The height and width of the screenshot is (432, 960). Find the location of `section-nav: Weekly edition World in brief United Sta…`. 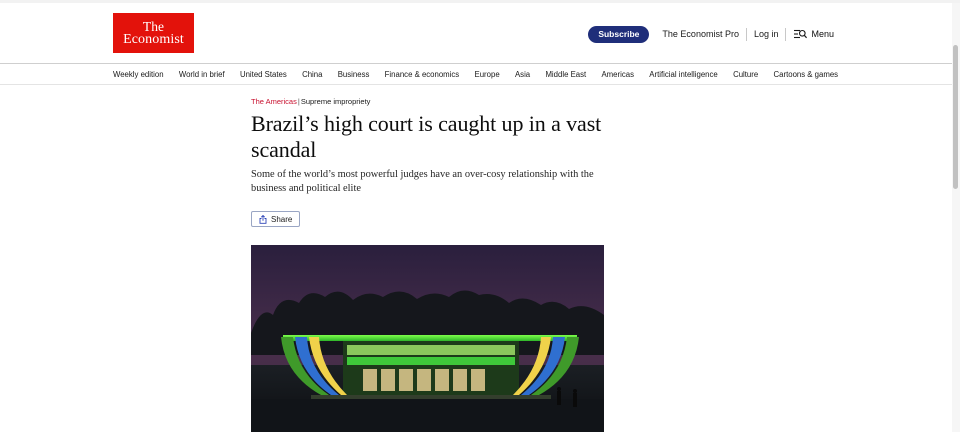

section-nav: Weekly edition World in brief United Sta… is located at coordinates (476, 74).